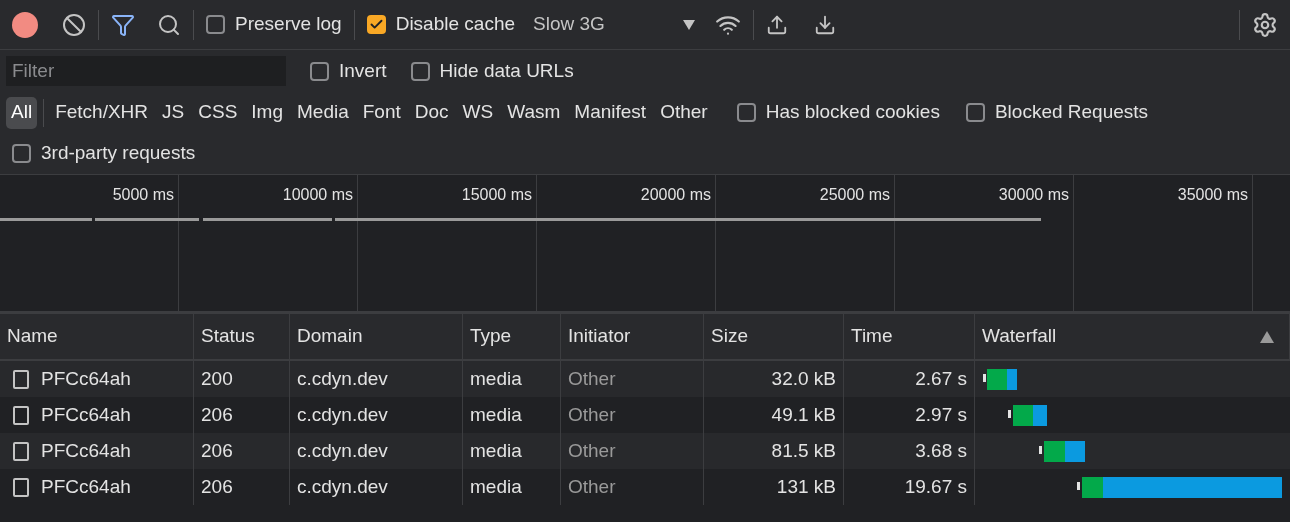 This screenshot has width=1290, height=522. Describe the element at coordinates (478, 112) in the screenshot. I see `type-filter-tab: WS` at that location.